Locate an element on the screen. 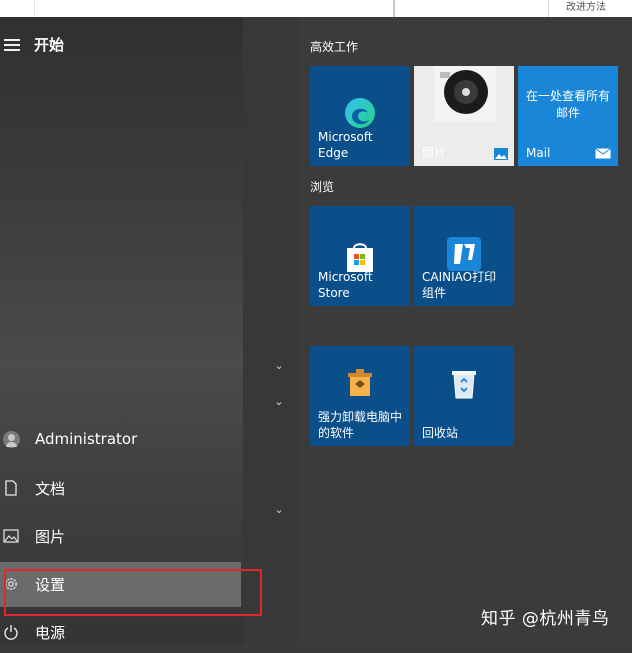 The image size is (632, 653). tile-cainiao: CAINIAO打印组件 is located at coordinates (464, 256).